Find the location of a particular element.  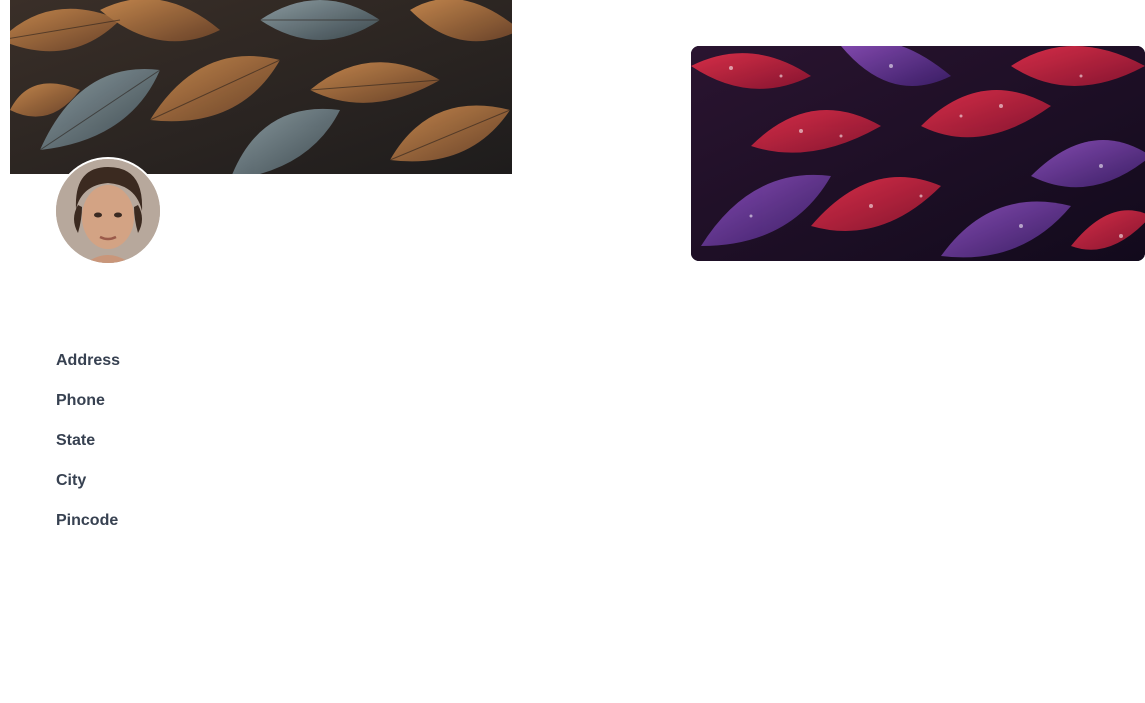

pincode-label: Pincode is located at coordinates (87, 520).